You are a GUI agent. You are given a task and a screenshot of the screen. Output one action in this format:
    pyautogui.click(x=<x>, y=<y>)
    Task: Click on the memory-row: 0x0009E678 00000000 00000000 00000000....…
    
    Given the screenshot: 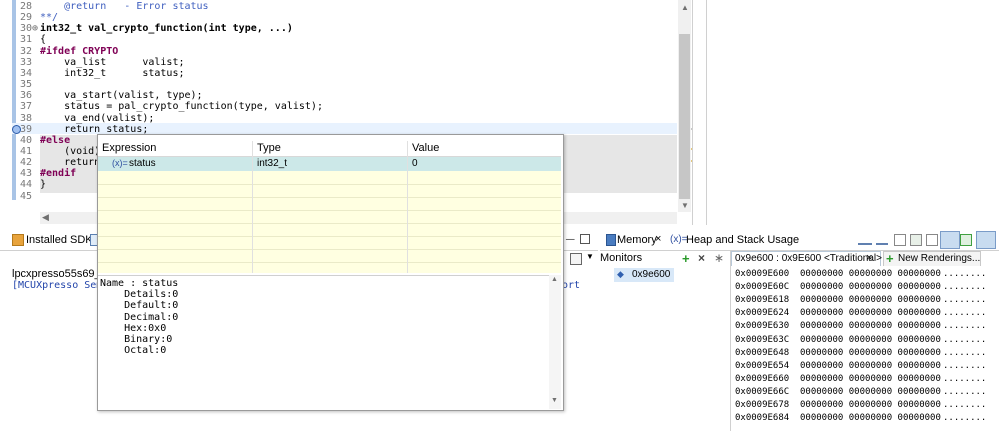 What is the action you would take?
    pyautogui.click(x=865, y=406)
    